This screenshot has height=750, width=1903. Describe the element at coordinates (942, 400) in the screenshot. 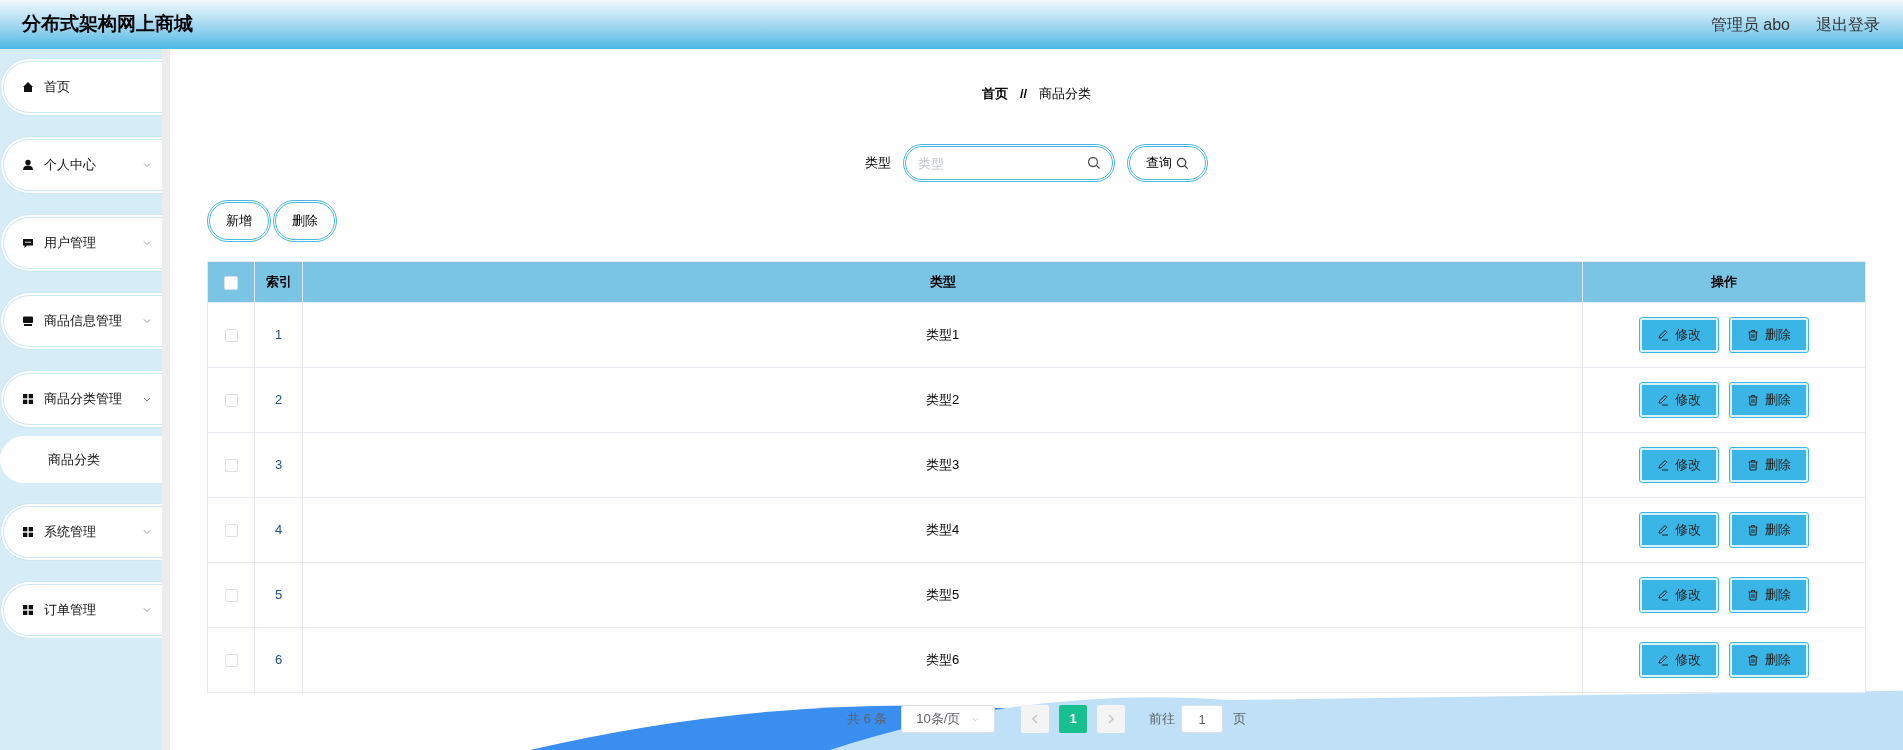

I see `table-cell: 类型2` at that location.